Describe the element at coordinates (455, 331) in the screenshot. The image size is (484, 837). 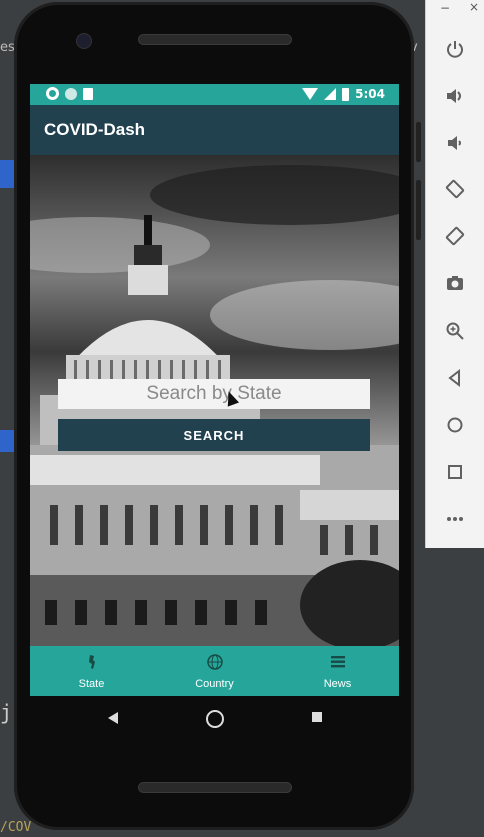
I see `zoom-icon` at that location.